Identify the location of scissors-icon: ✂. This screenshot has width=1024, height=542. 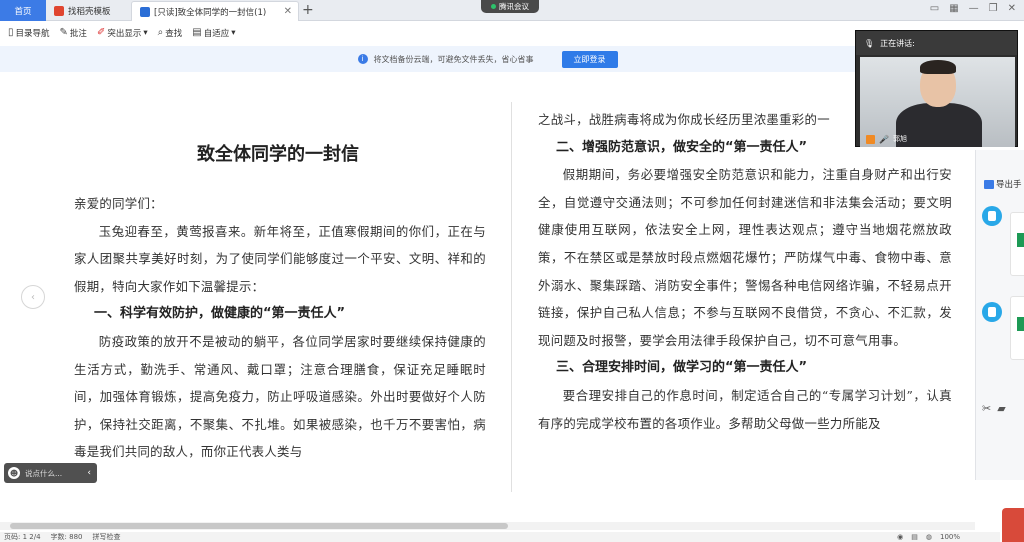
(986, 408).